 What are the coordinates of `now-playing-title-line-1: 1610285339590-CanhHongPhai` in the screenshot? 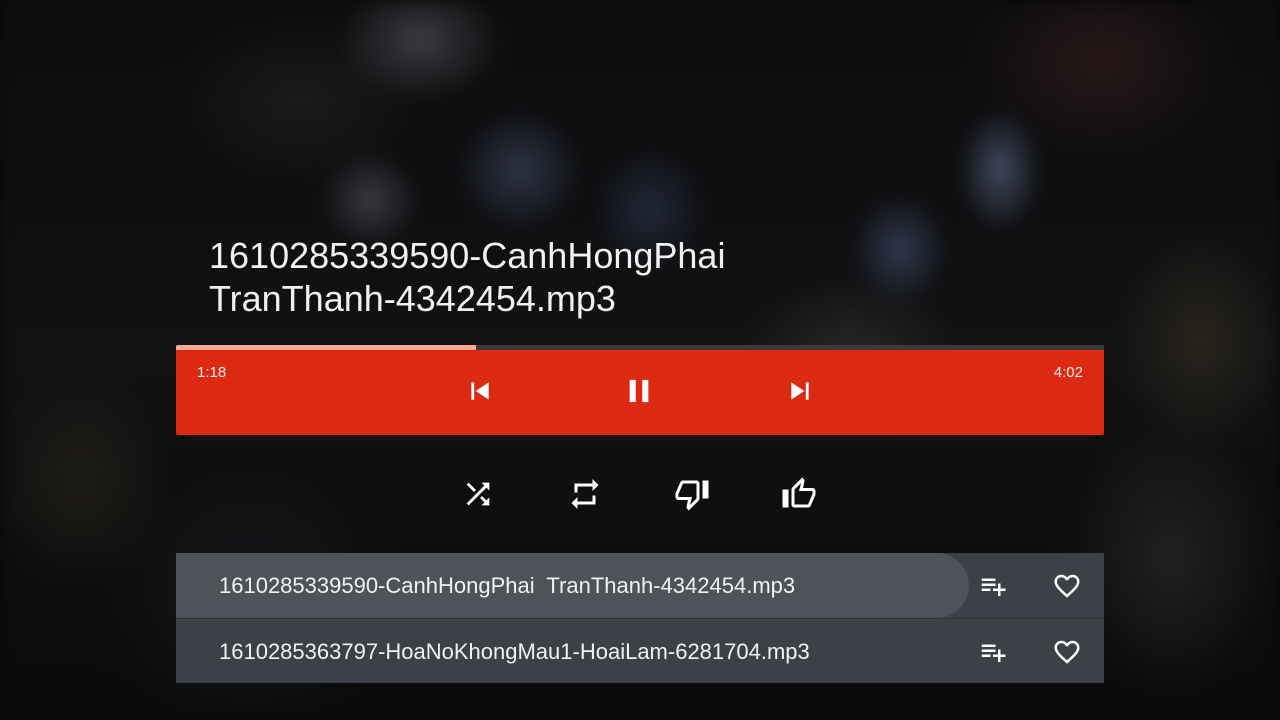 It's located at (467, 255).